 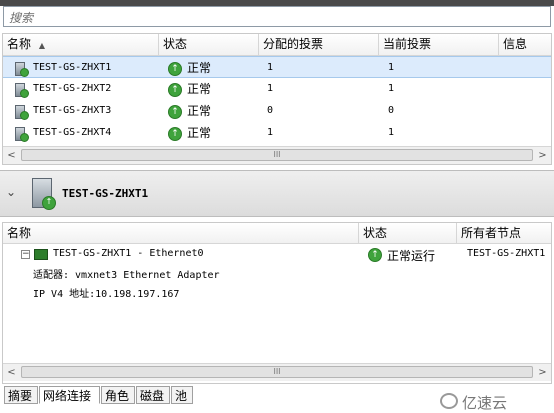 I want to click on tab-roles: 角色, so click(x=118, y=395).